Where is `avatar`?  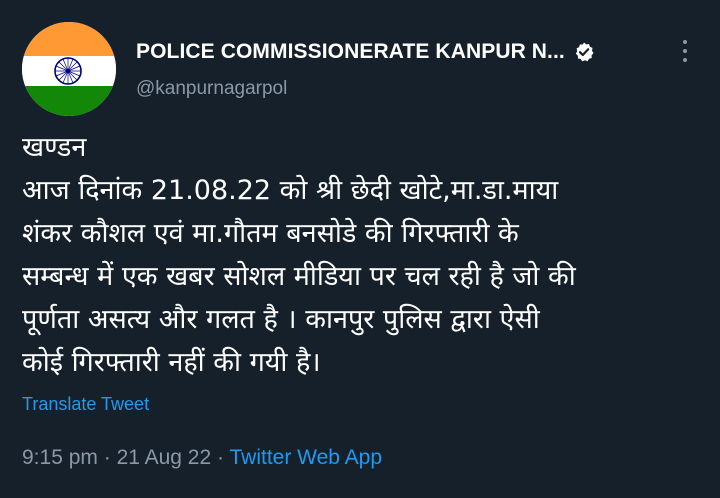 avatar is located at coordinates (69, 69).